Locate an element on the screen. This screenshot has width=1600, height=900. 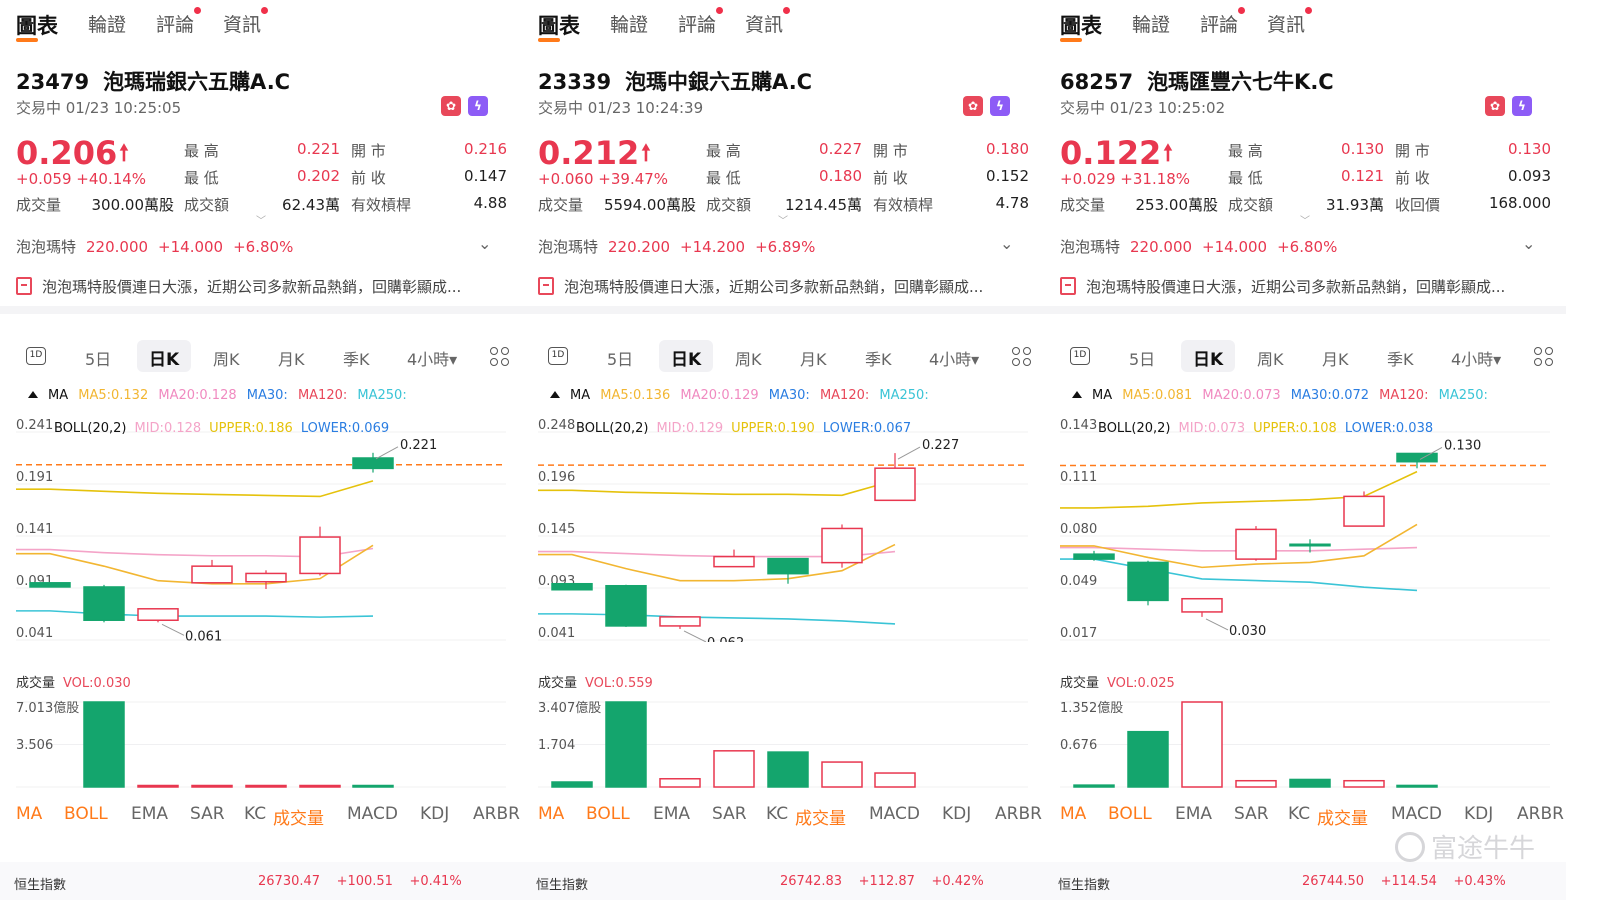
candle is located at coordinates (266, 577).